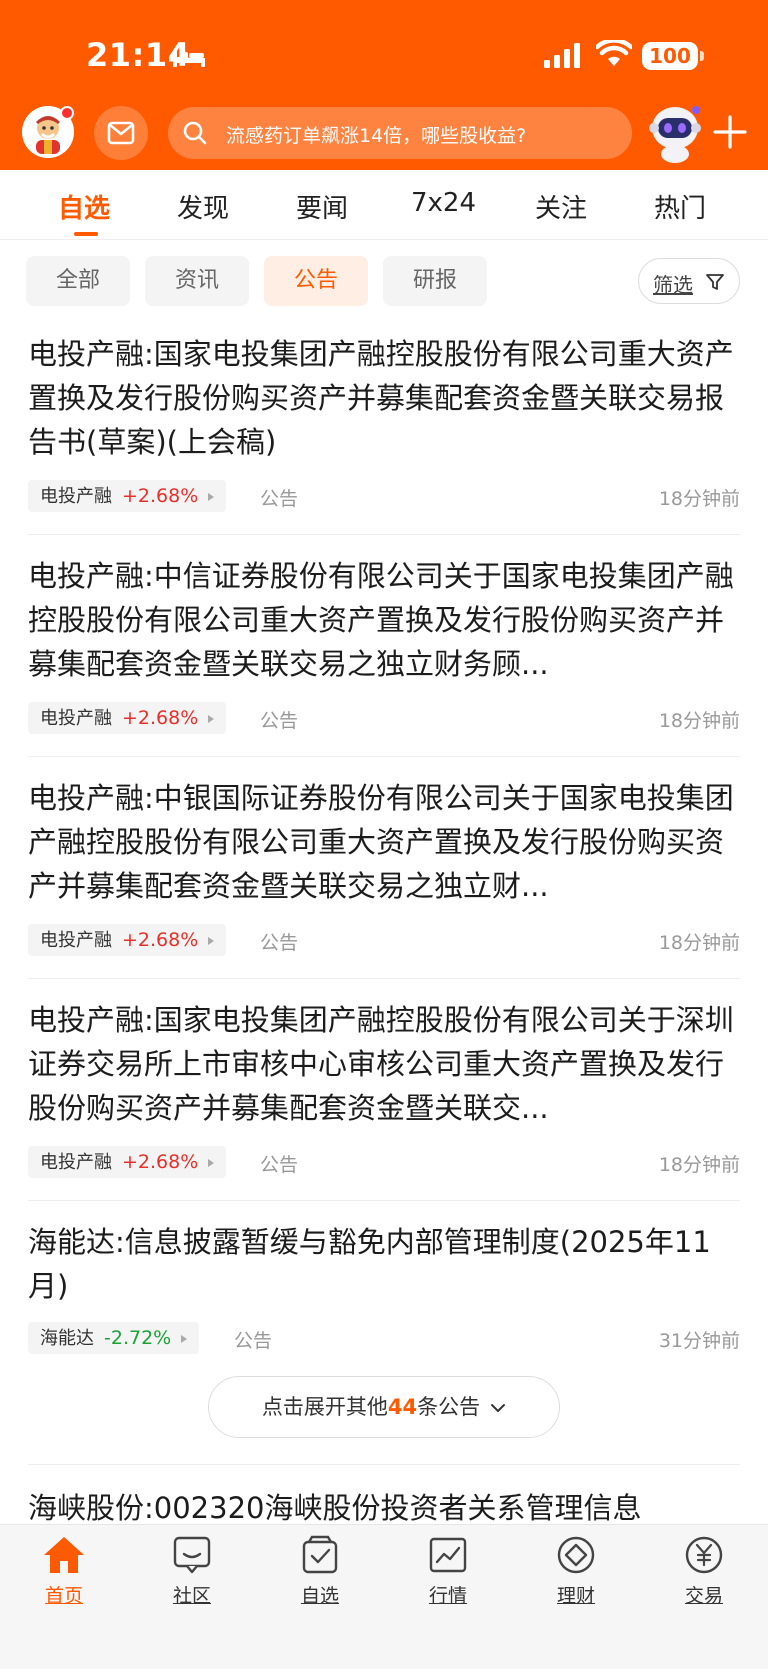  What do you see at coordinates (673, 285) in the screenshot?
I see `filter-button-label: 筛选` at bounding box center [673, 285].